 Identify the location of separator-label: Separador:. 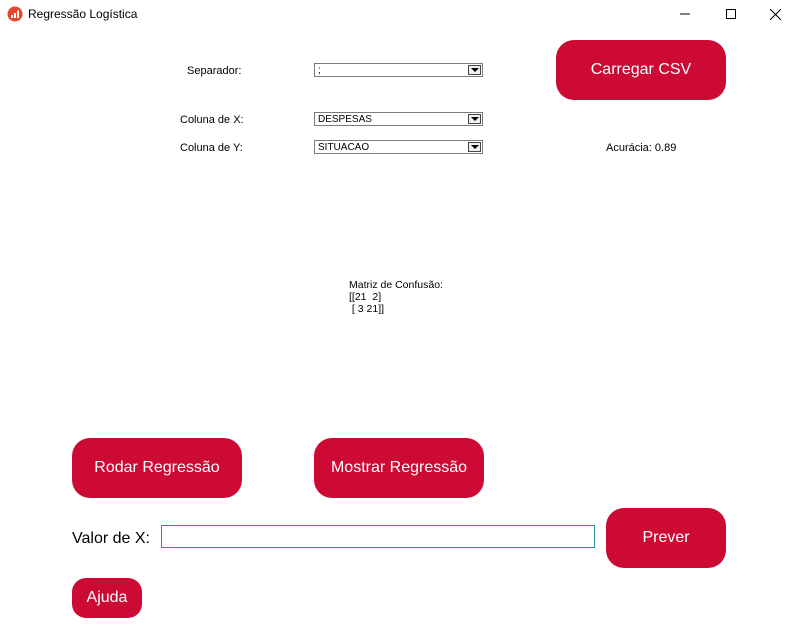
(214, 71).